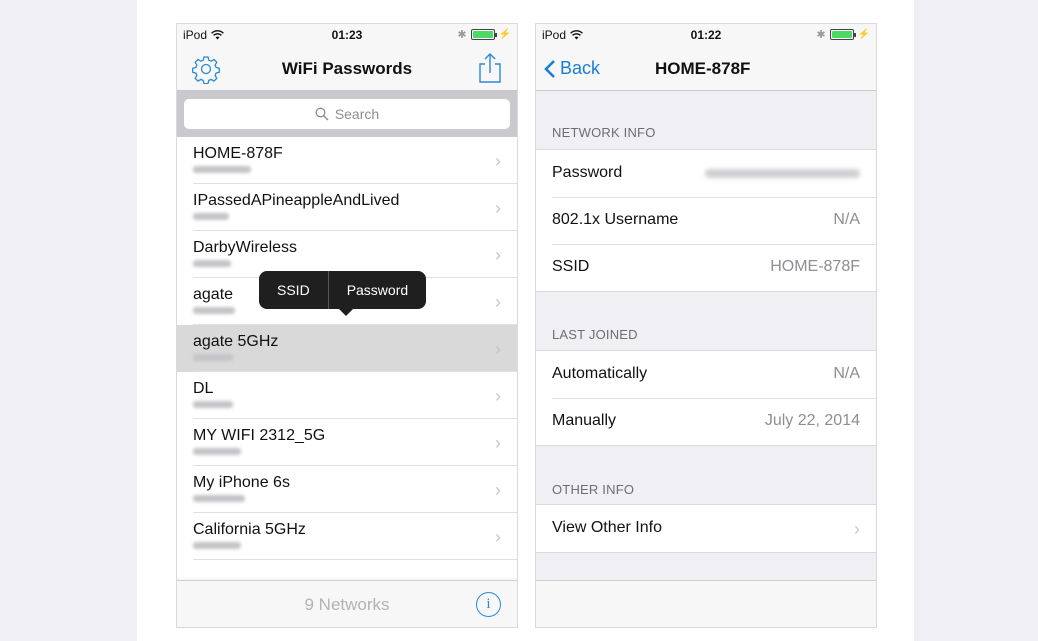  I want to click on search-bar: Search, so click(347, 114).